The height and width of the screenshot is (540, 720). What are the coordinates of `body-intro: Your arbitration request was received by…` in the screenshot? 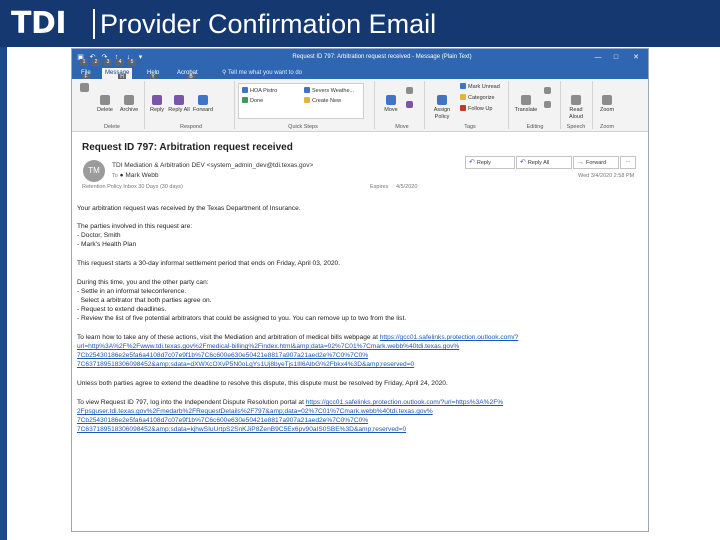 It's located at (189, 208).